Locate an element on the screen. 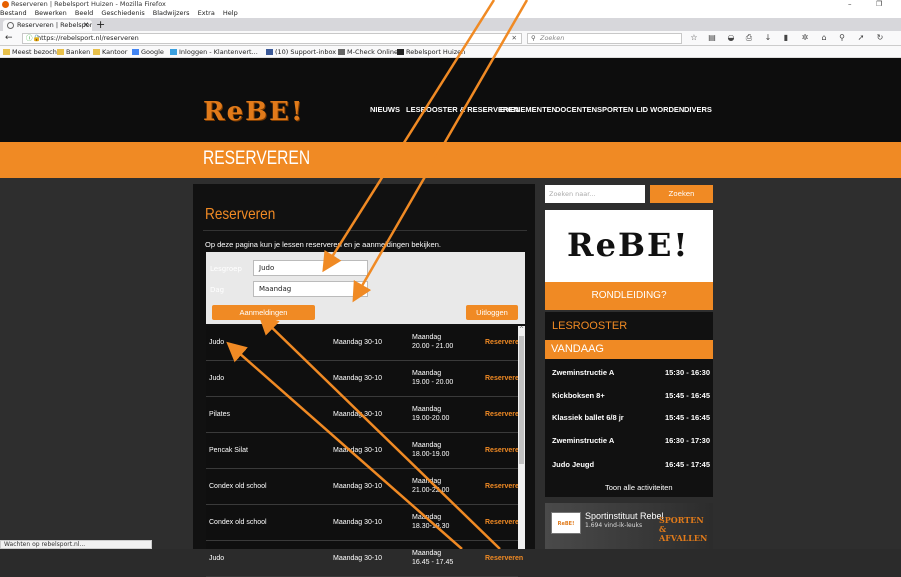 Image resolution: width=901 pixels, height=577 pixels. lesrooster-title: LESROOSTER is located at coordinates (590, 326).